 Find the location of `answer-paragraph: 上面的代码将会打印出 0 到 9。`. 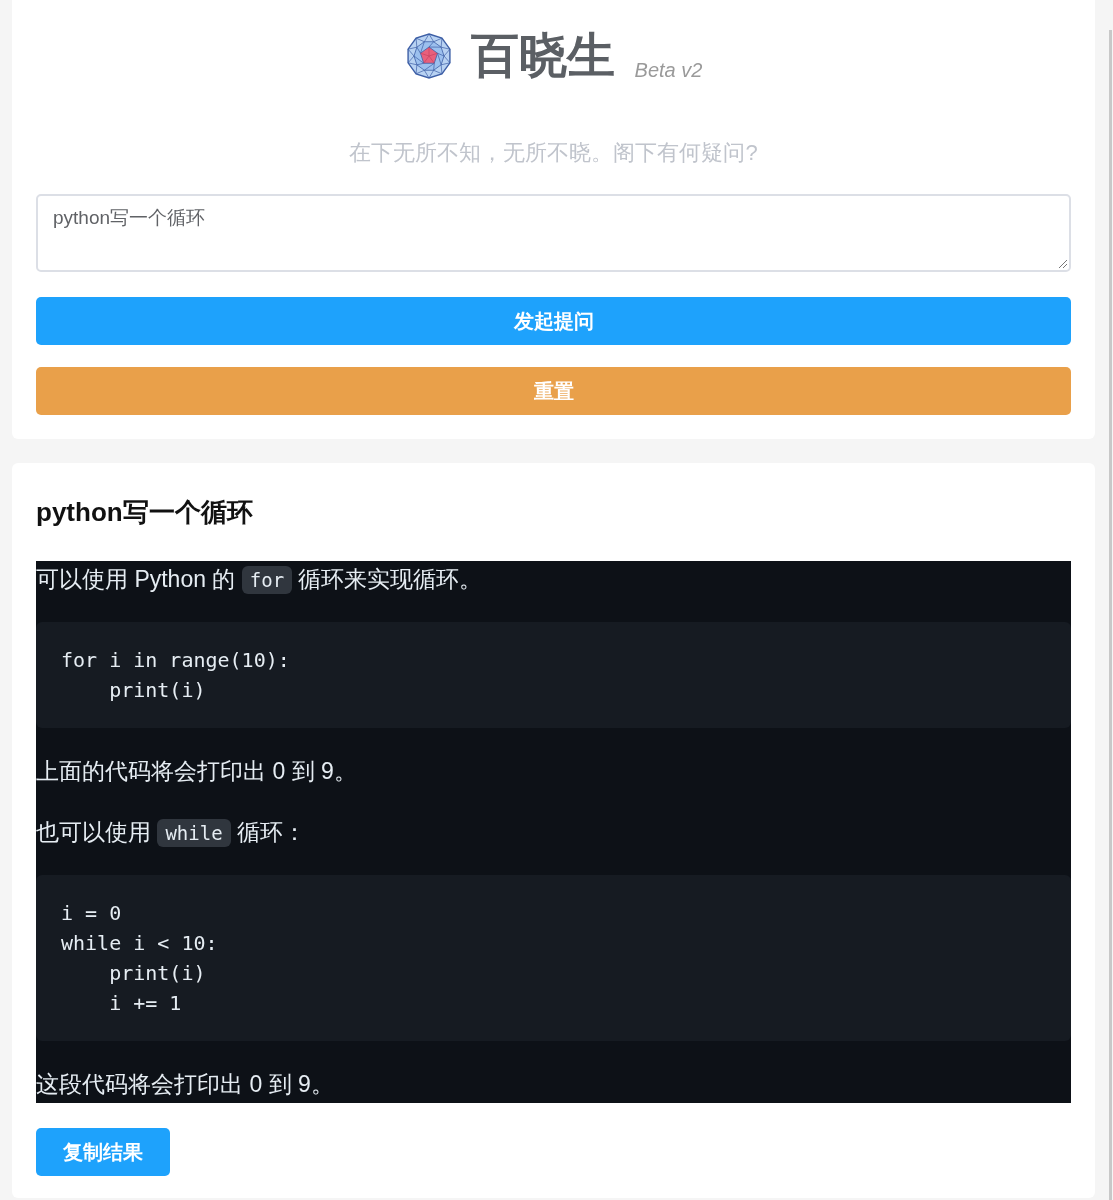

answer-paragraph: 上面的代码将会打印出 0 到 9。 is located at coordinates (197, 771).